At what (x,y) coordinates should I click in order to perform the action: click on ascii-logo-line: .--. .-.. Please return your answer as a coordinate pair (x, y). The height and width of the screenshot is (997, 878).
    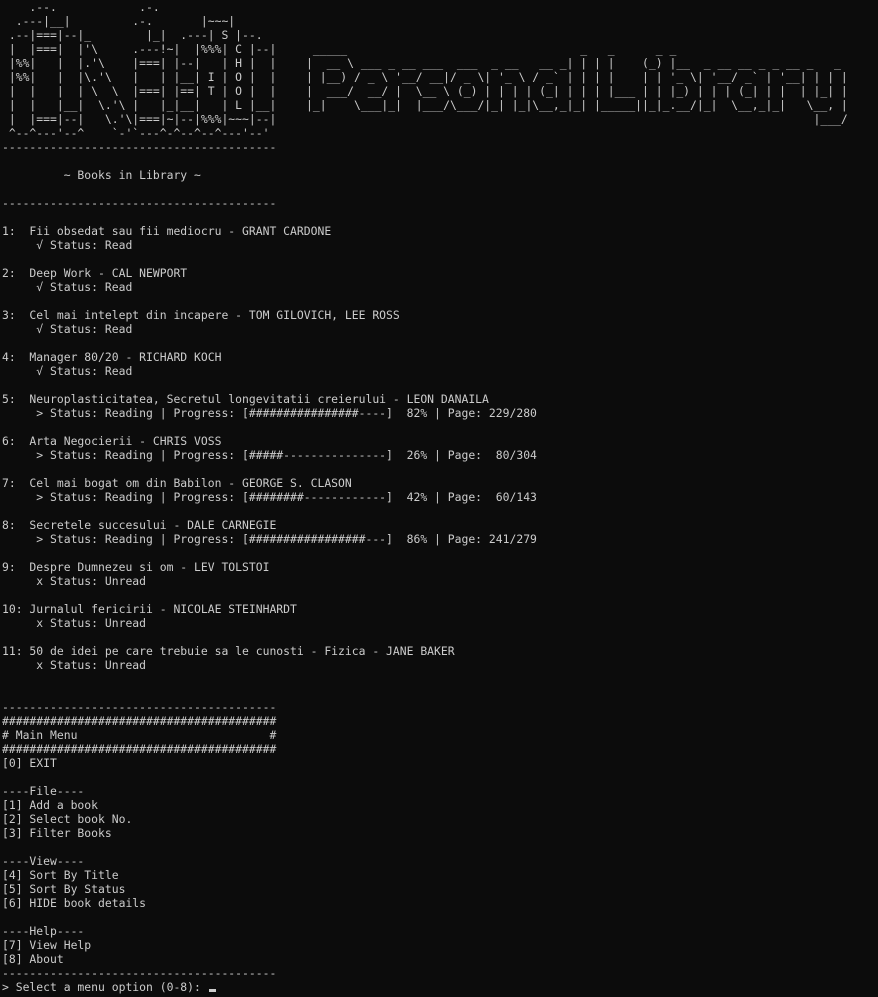
    Looking at the image, I should click on (81, 7).